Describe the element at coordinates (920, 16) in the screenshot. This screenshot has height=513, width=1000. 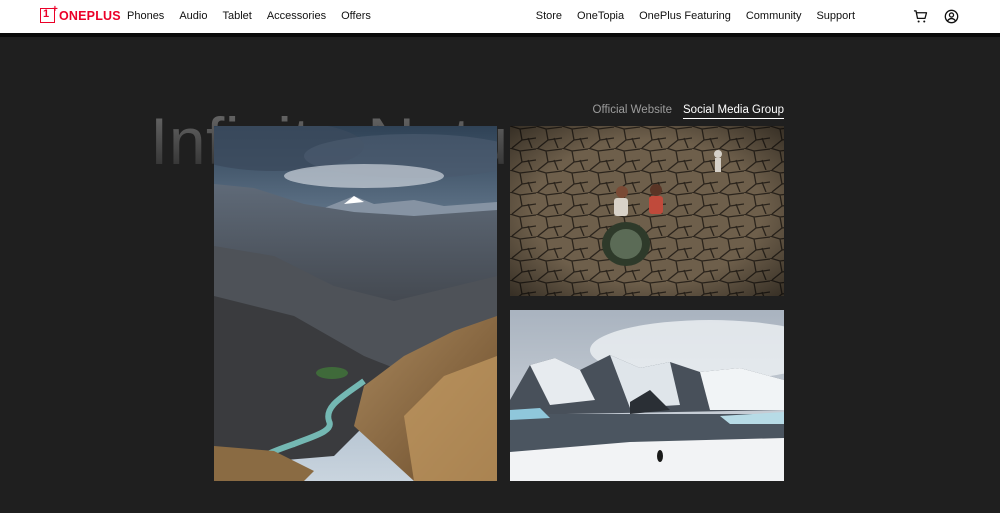
I see `cart-icon` at that location.